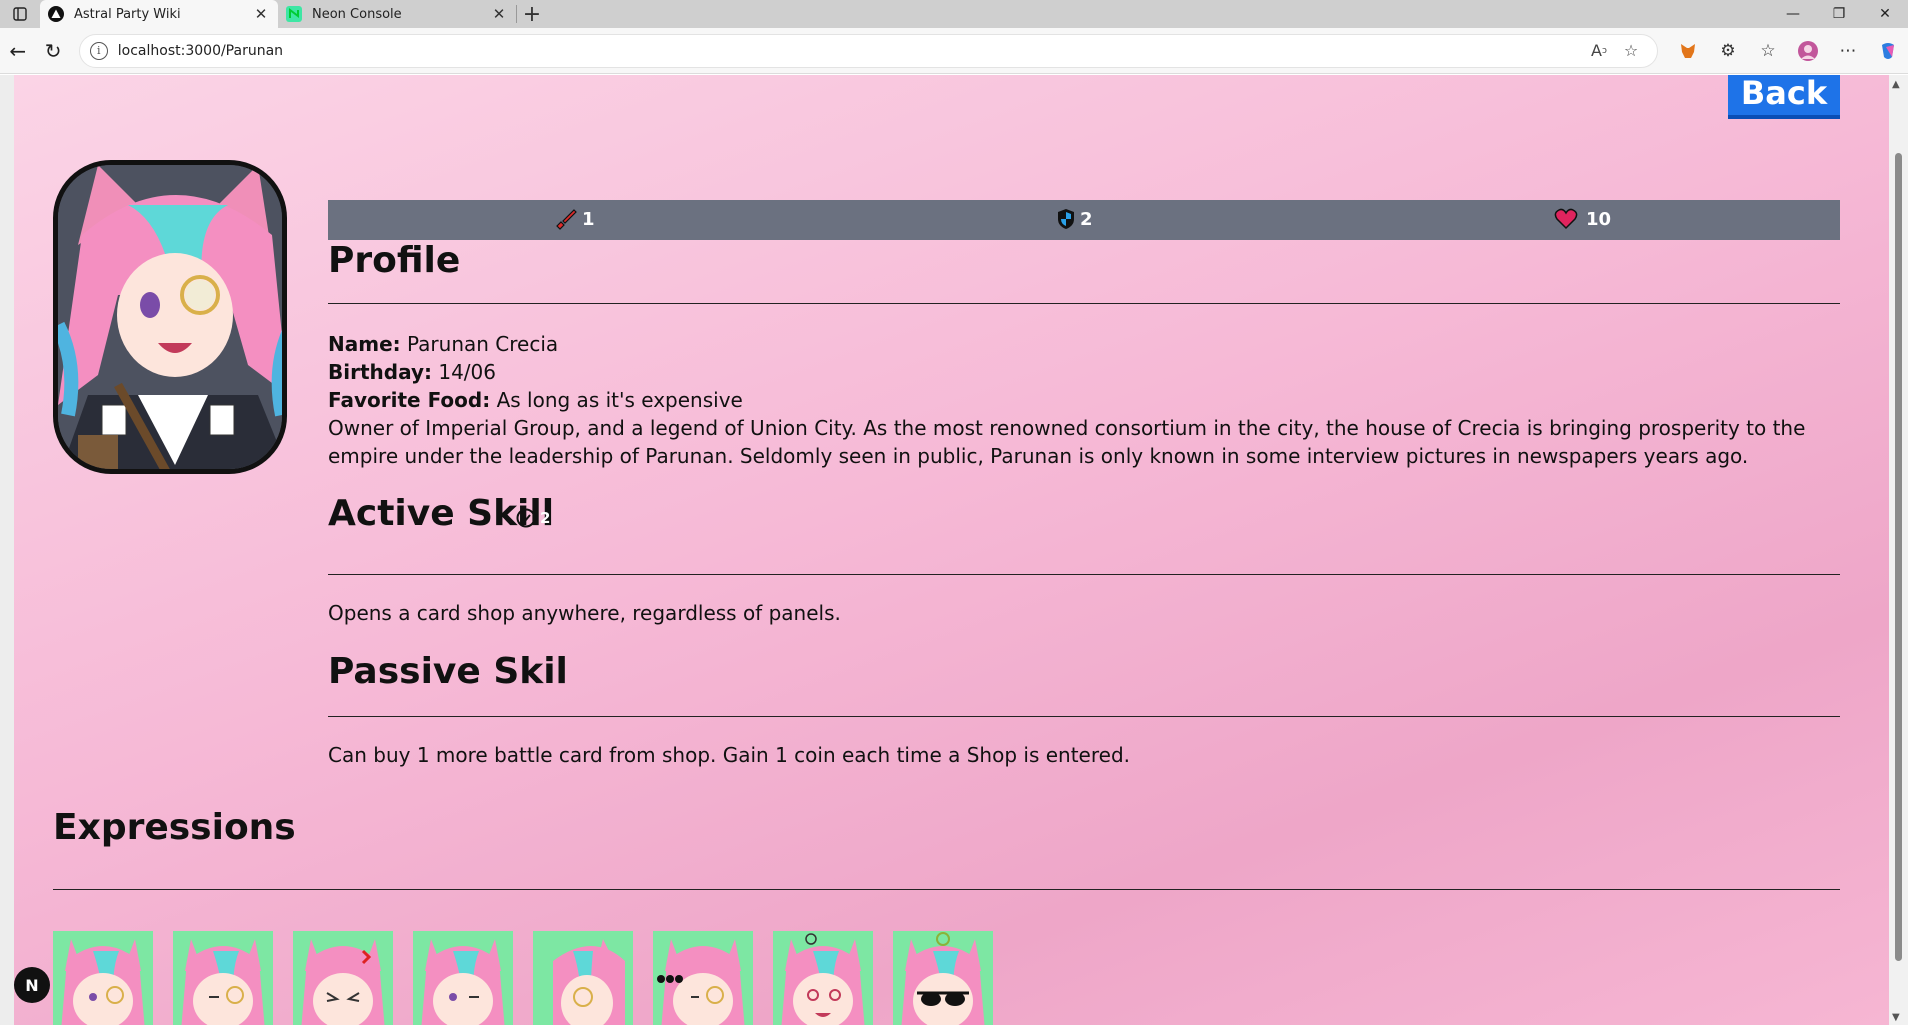 The image size is (1908, 1025). What do you see at coordinates (98, 50) in the screenshot?
I see `site-info-icon: i` at bounding box center [98, 50].